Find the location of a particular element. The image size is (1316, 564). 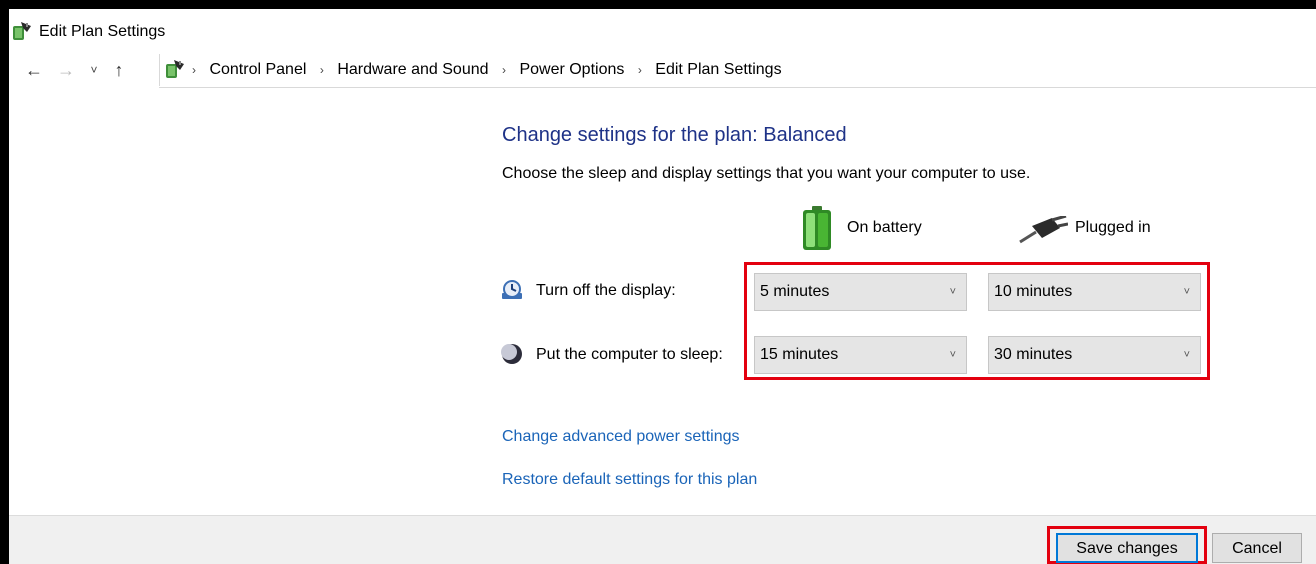

sleep-on-battery-value: 15 minutes is located at coordinates (799, 354).